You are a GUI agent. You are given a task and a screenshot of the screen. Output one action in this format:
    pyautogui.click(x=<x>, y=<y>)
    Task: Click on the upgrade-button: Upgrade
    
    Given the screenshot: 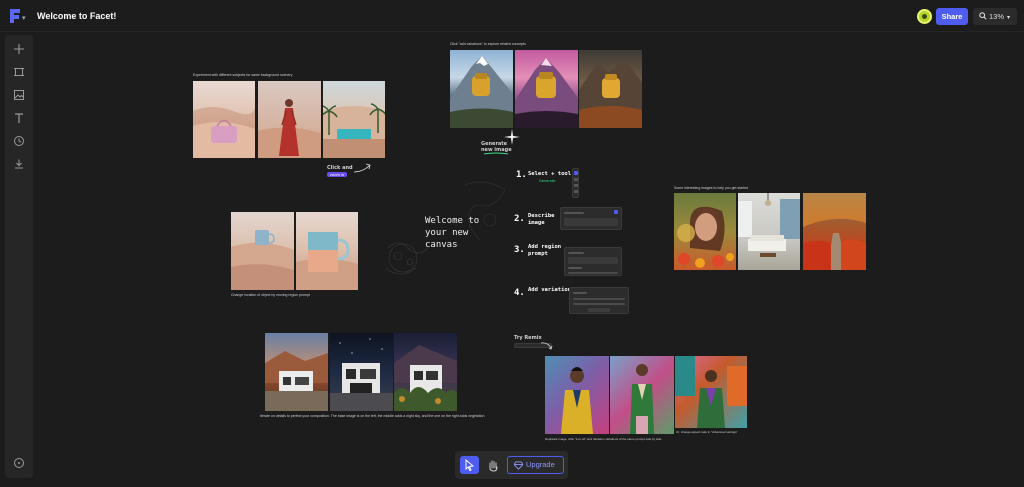 What is the action you would take?
    pyautogui.click(x=535, y=465)
    